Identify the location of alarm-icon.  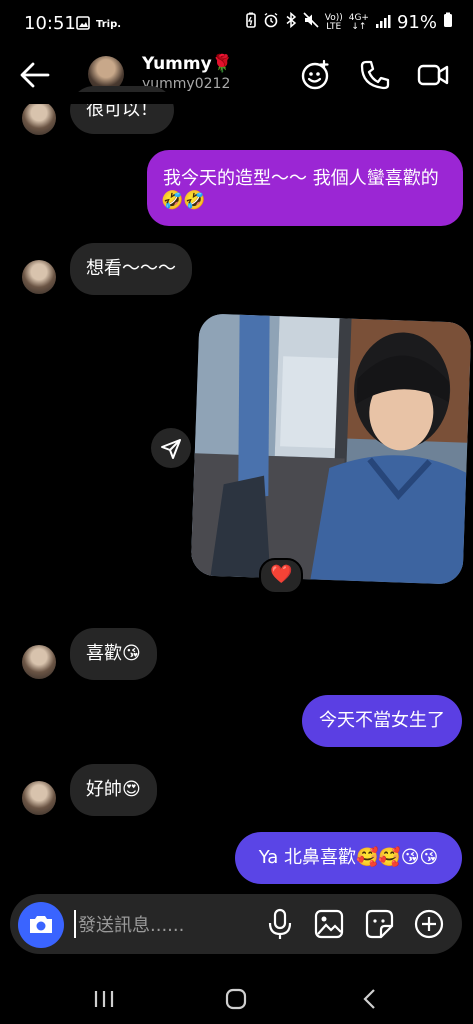
(271, 22).